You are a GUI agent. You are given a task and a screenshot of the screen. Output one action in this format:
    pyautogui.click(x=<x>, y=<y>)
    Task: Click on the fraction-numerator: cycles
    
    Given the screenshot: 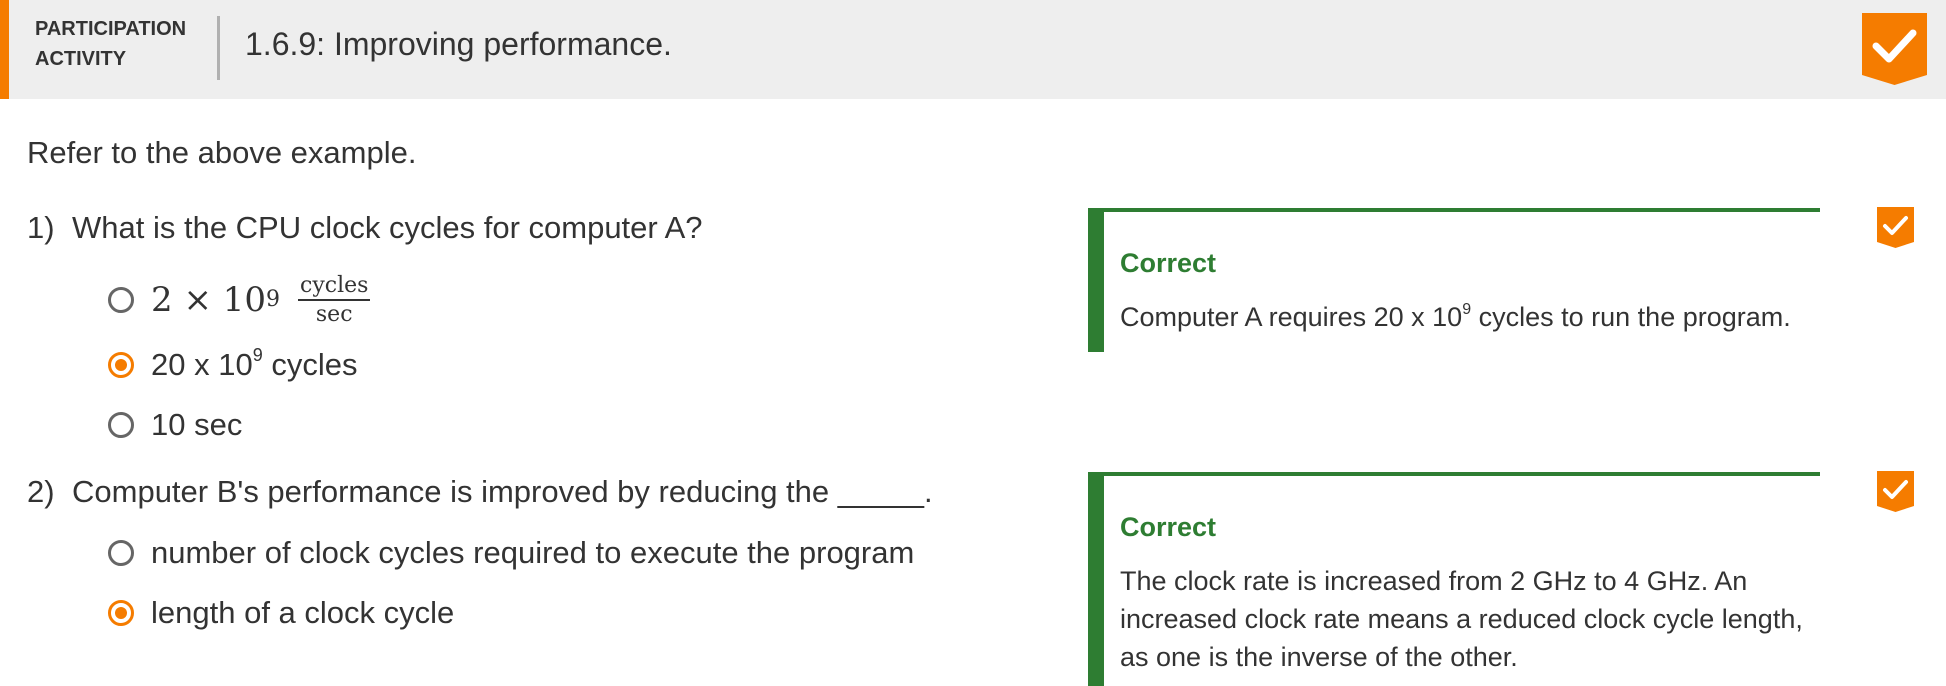 What is the action you would take?
    pyautogui.click(x=334, y=286)
    